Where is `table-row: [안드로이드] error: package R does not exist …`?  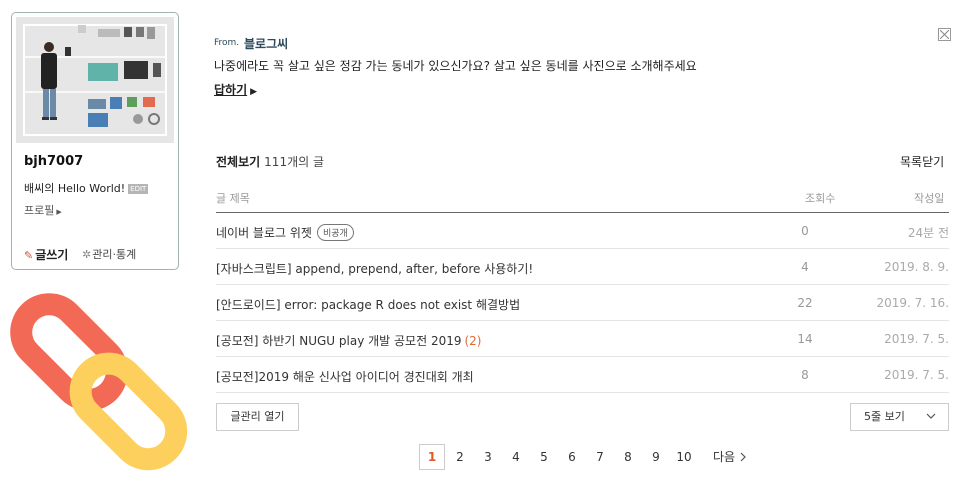
table-row: [안드로이드] error: package R does not exist … is located at coordinates (582, 303).